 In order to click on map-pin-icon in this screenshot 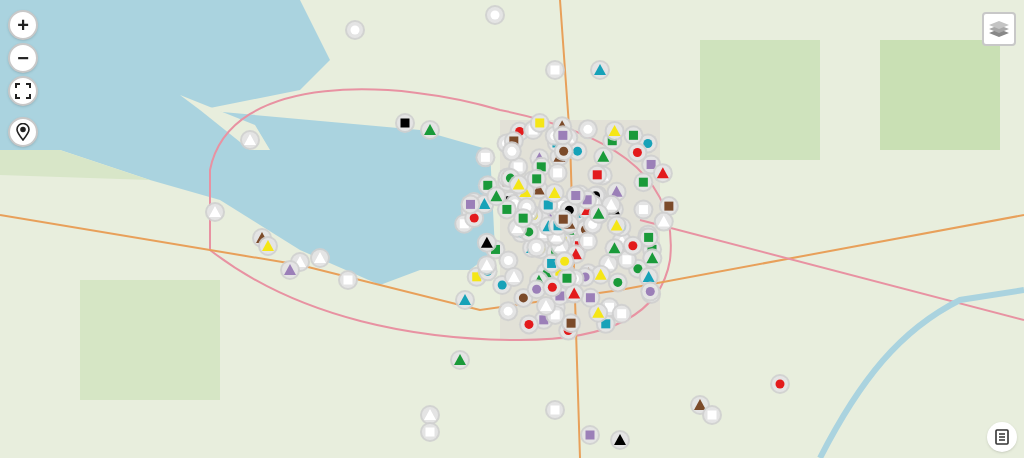, I will do `click(23, 132)`.